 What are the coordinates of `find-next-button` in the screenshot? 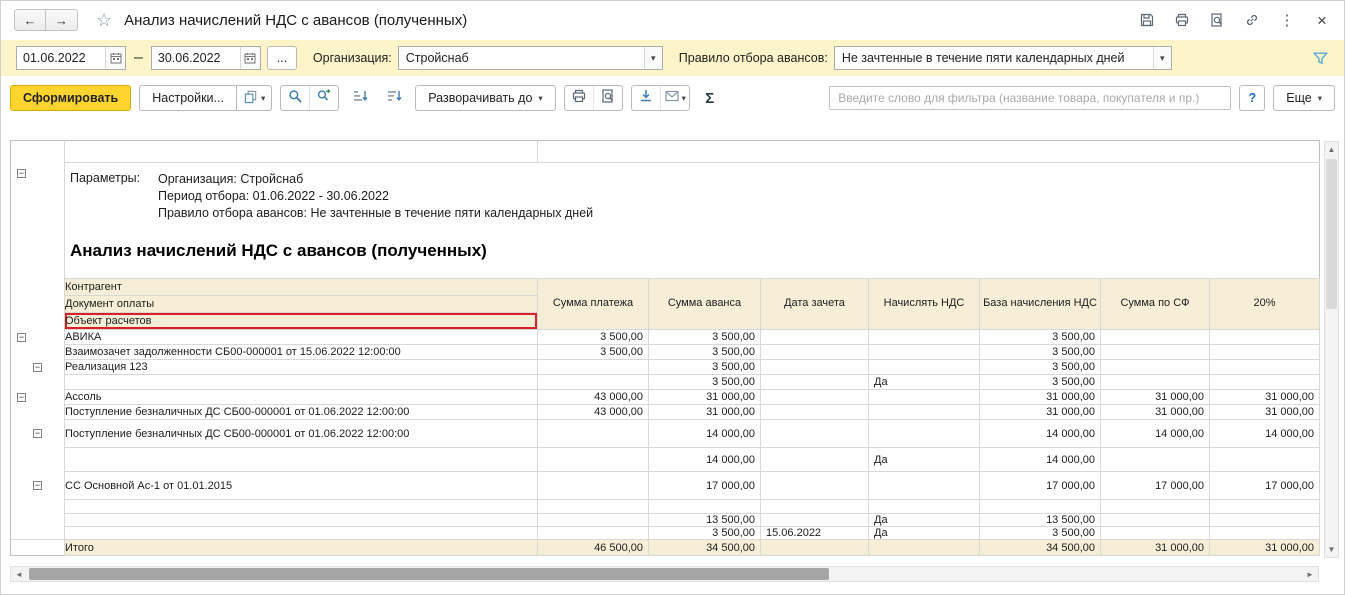 It's located at (323, 98).